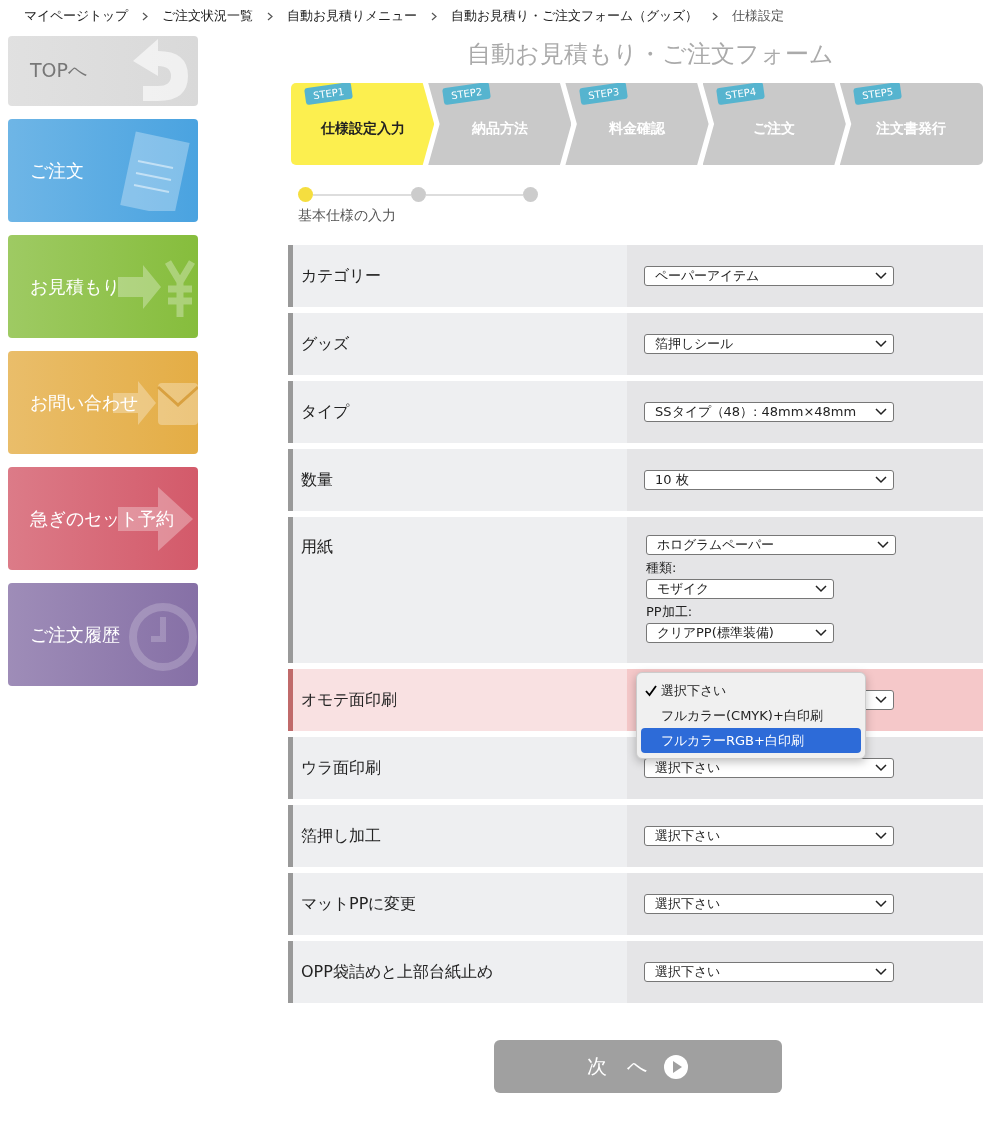  What do you see at coordinates (603, 93) in the screenshot?
I see `step-badge: STEP3` at bounding box center [603, 93].